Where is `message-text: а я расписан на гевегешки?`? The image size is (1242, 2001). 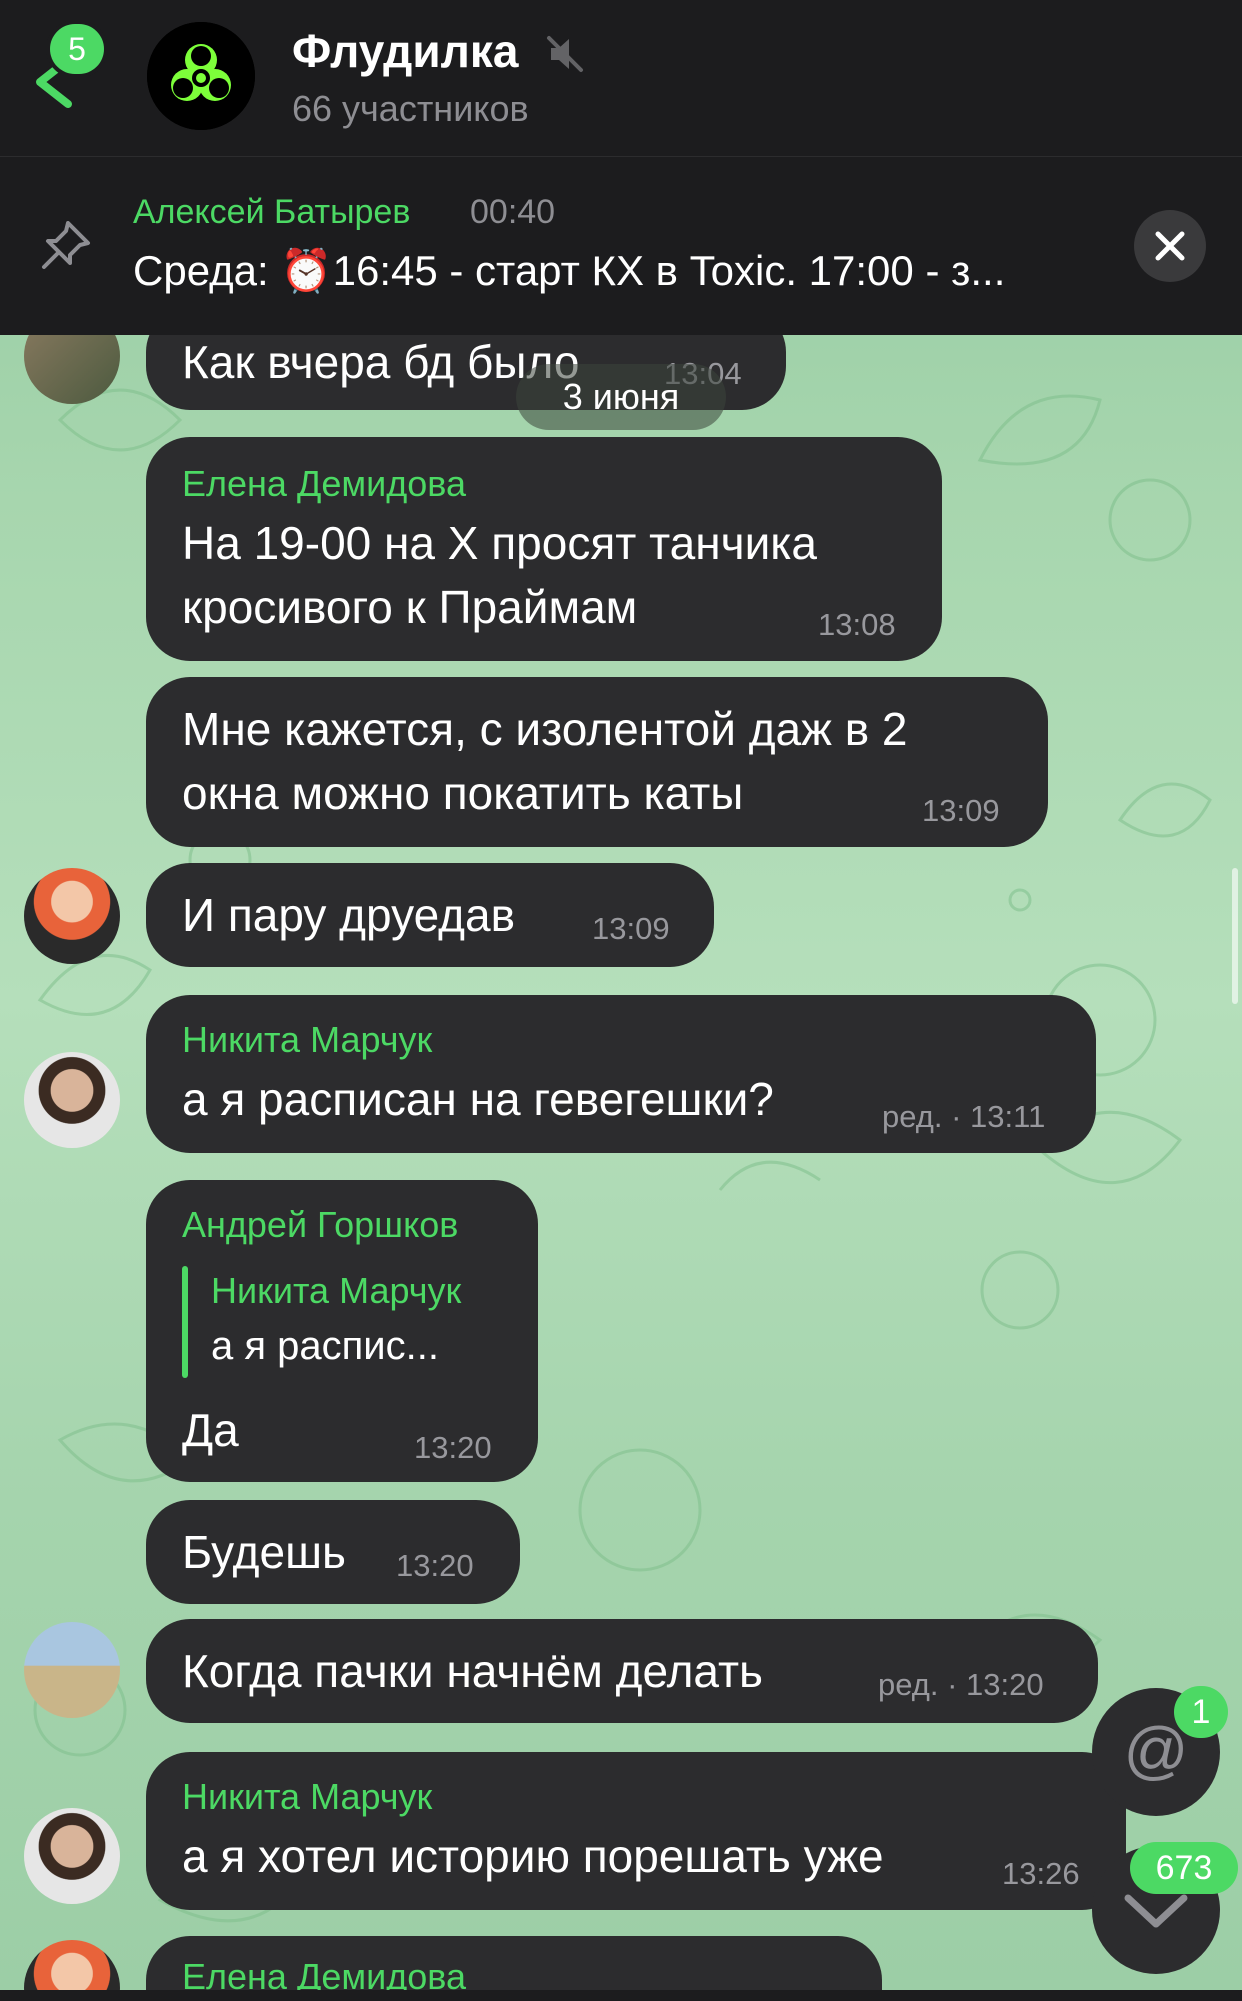 message-text: а я расписан на гевегешки? is located at coordinates (478, 1099).